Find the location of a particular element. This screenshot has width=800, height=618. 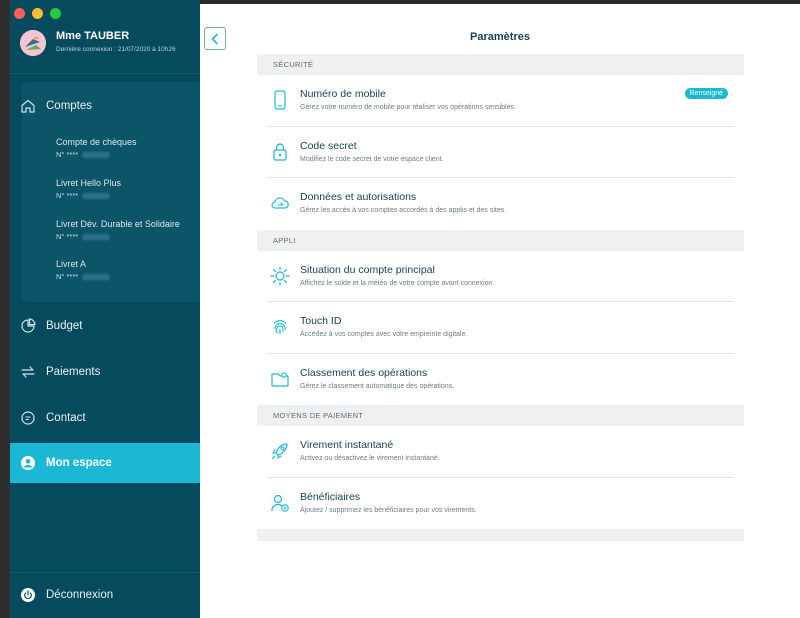

sidebar-item-label: Contact is located at coordinates (66, 418).